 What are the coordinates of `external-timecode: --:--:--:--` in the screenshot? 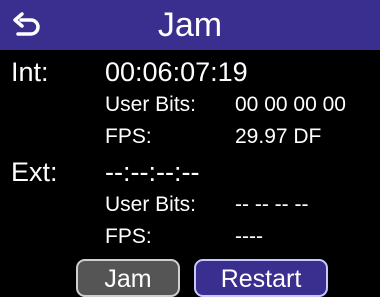 It's located at (152, 172).